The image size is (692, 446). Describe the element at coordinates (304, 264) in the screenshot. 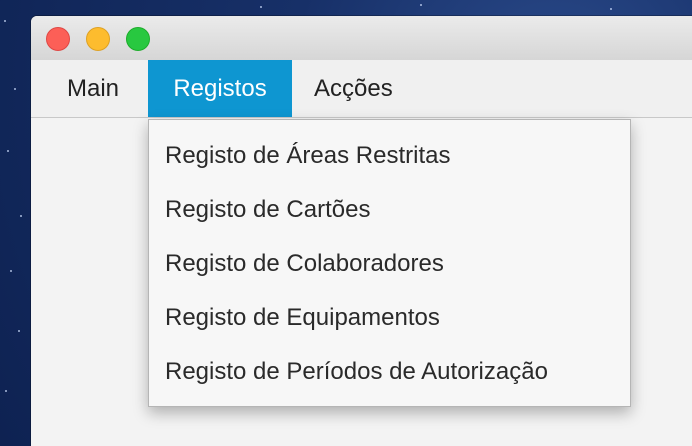

I see `menu-item-registo-colaboradores: Registo de Colaboradores` at that location.